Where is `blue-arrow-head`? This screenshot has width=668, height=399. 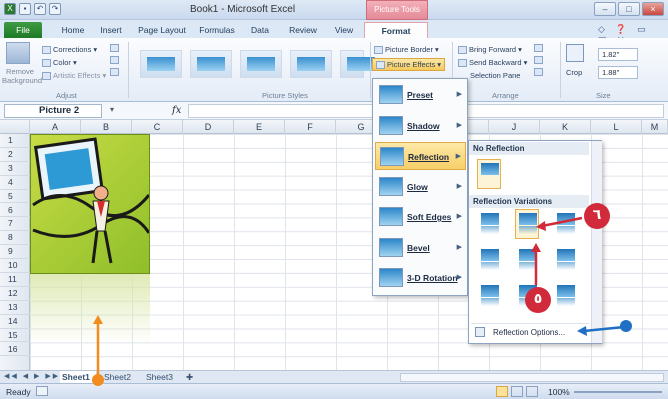
blue-arrow-head is located at coordinates (582, 331).